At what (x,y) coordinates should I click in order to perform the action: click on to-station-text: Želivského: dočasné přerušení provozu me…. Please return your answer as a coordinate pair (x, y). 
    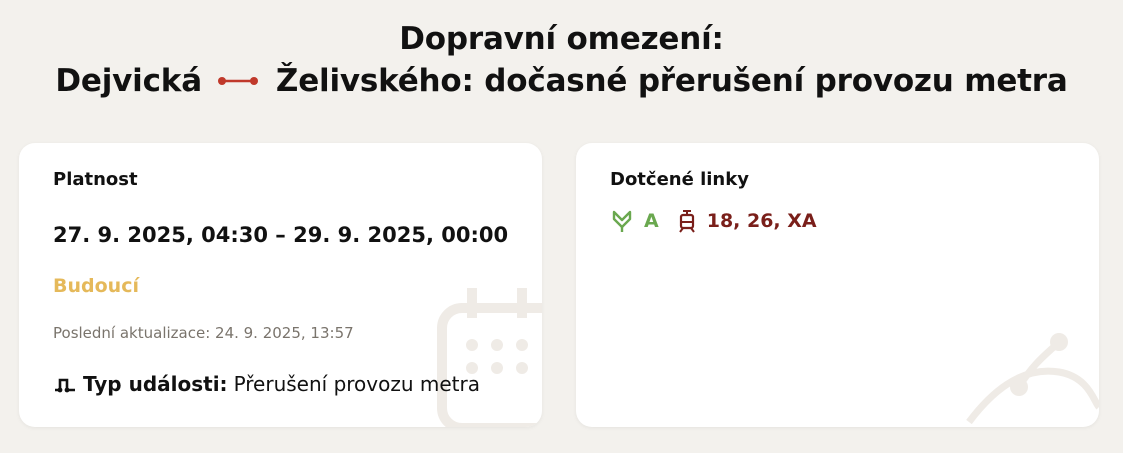
    Looking at the image, I should click on (671, 81).